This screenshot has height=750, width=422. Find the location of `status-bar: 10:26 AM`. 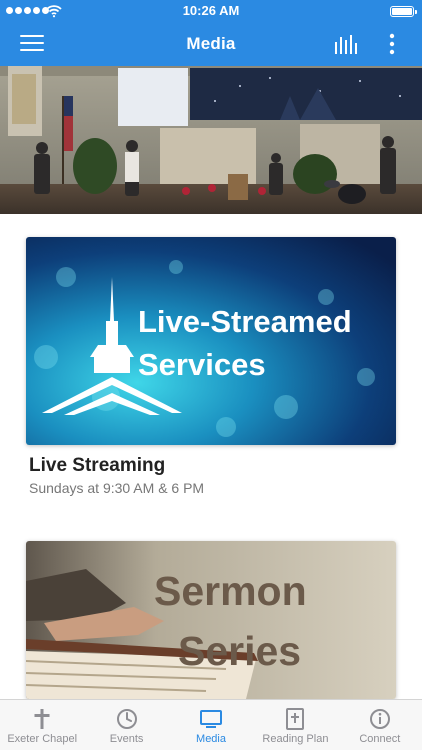

status-bar: 10:26 AM is located at coordinates (211, 11).